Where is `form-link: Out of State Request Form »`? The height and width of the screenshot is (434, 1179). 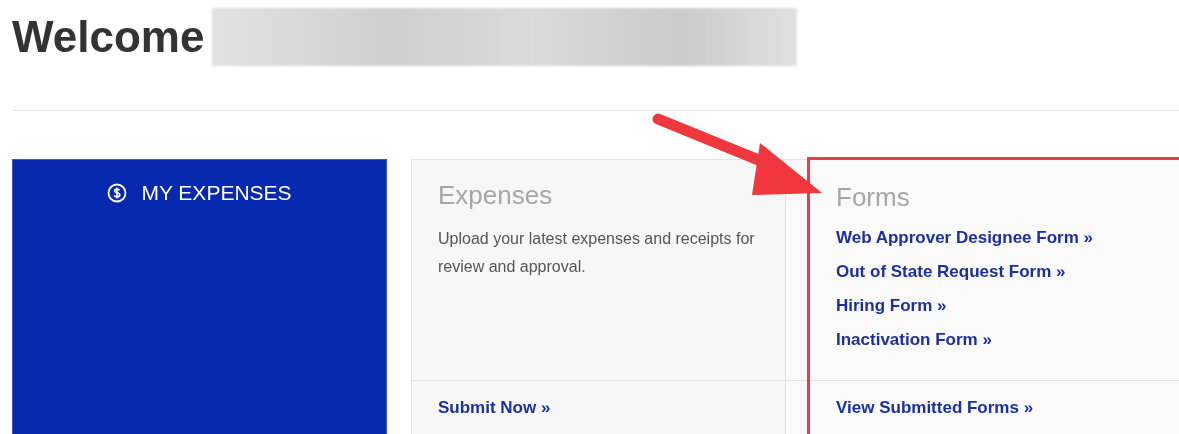
form-link: Out of State Request Form » is located at coordinates (951, 272).